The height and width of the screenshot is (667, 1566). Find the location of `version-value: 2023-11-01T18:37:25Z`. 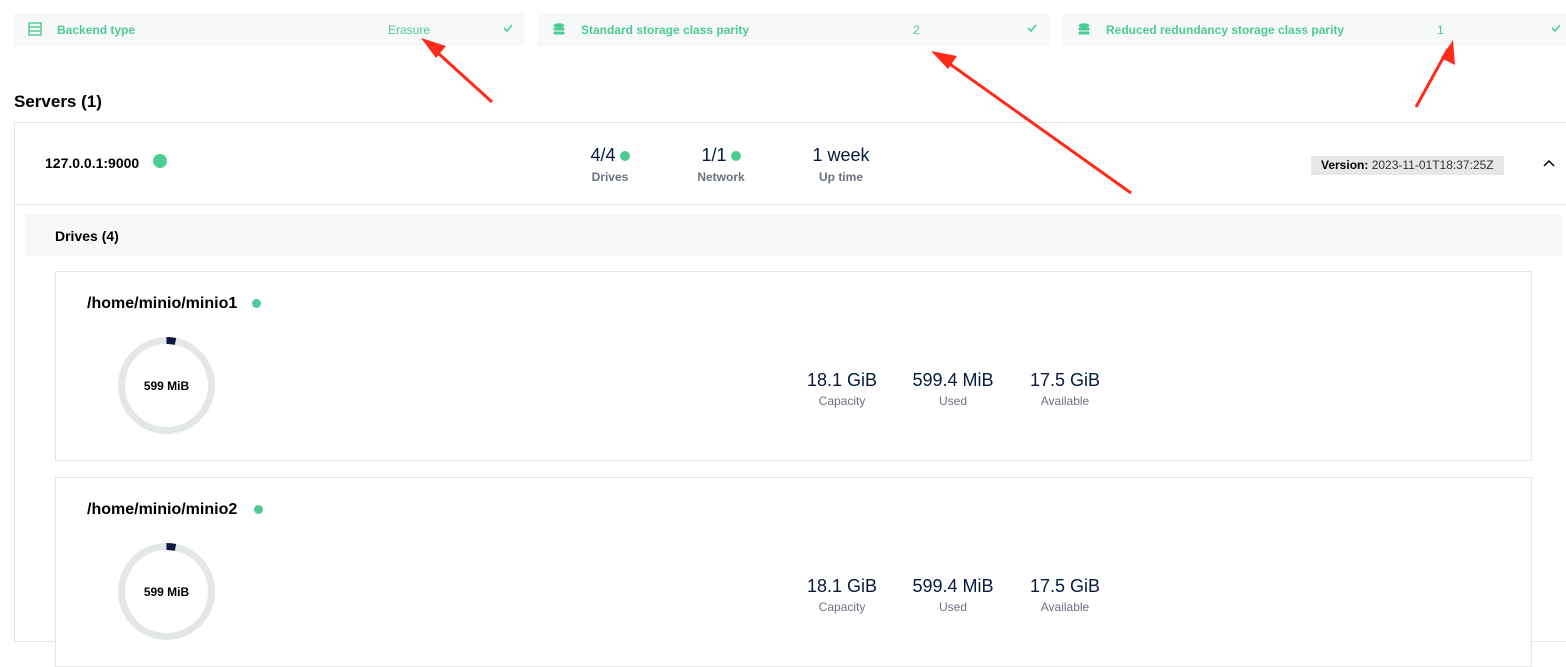

version-value: 2023-11-01T18:37:25Z is located at coordinates (1432, 165).